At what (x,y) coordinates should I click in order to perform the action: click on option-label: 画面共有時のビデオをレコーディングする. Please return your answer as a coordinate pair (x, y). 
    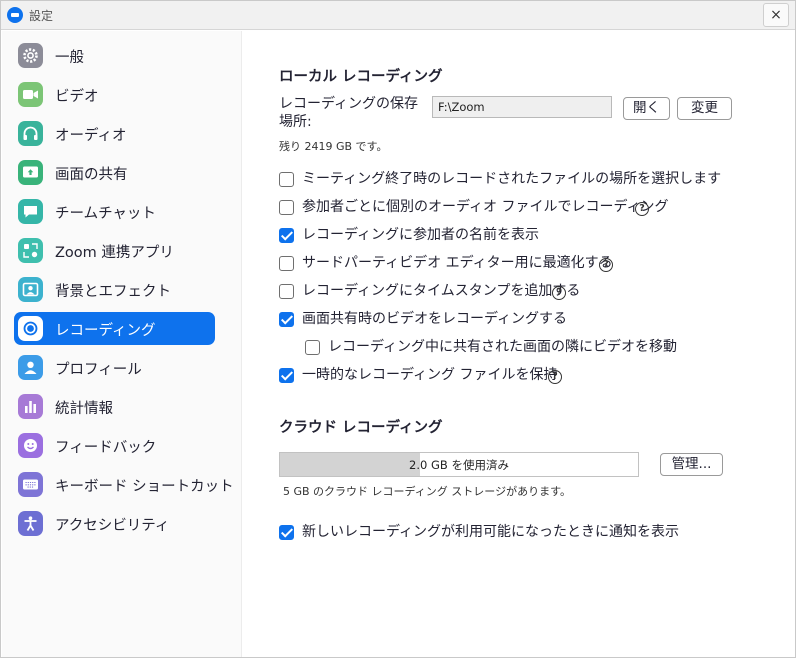
    Looking at the image, I should click on (435, 319).